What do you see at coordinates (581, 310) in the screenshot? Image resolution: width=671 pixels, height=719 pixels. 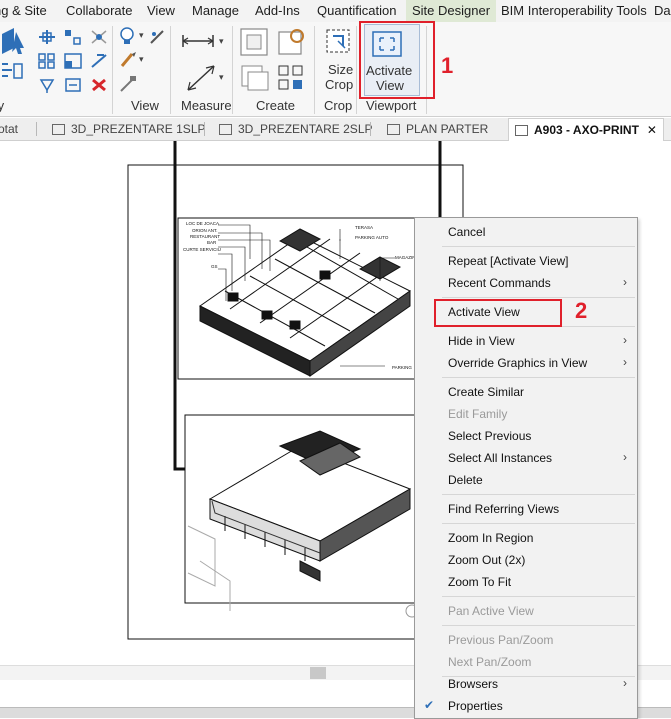 I see `annotation-number-2: 2` at bounding box center [581, 310].